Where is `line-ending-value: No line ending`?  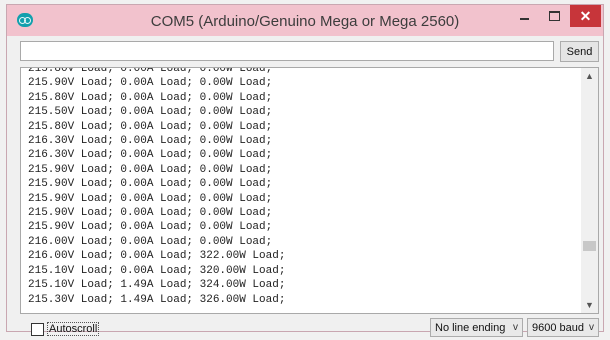
line-ending-value: No line ending is located at coordinates (470, 327).